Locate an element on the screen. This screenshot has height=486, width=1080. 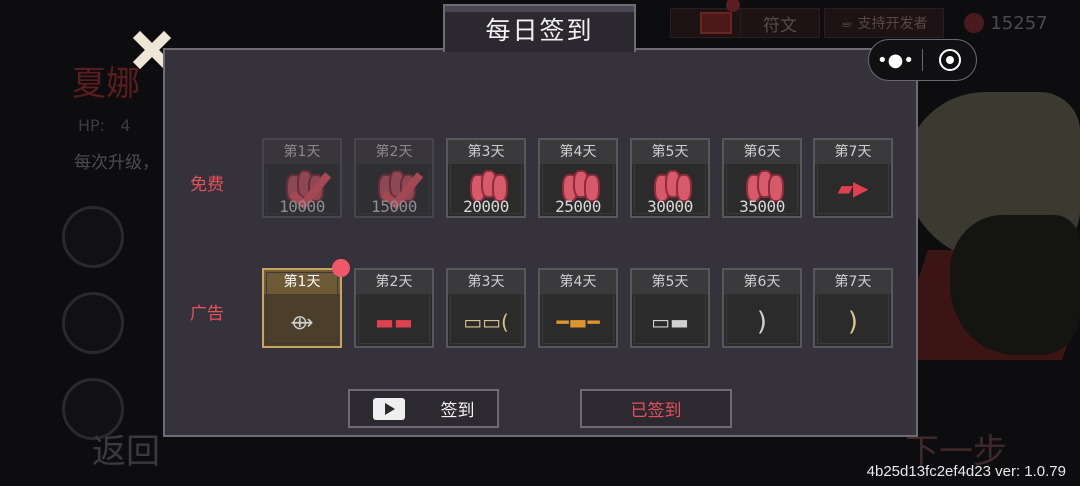
reward-amount: 35000 is located at coordinates (762, 206).